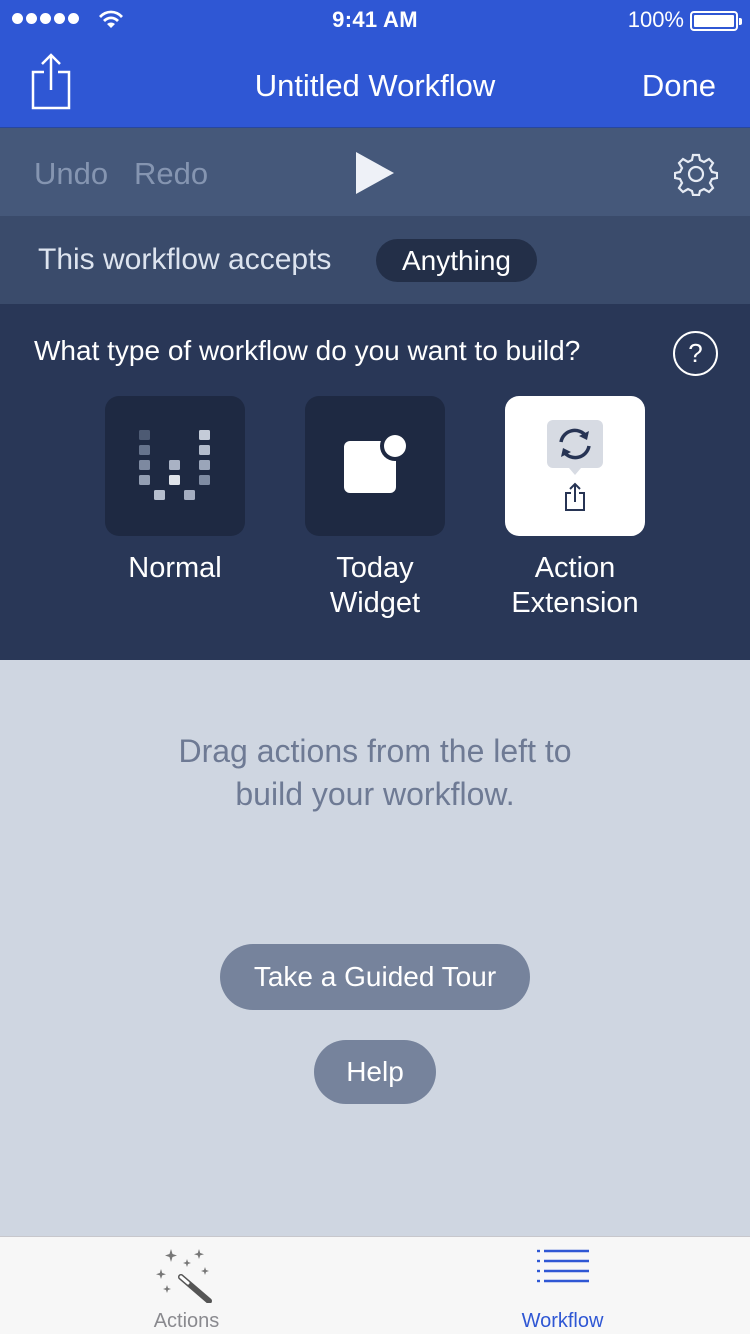 The height and width of the screenshot is (1334, 750). Describe the element at coordinates (375, 751) in the screenshot. I see `hint-line: Drag actions from the left to` at that location.